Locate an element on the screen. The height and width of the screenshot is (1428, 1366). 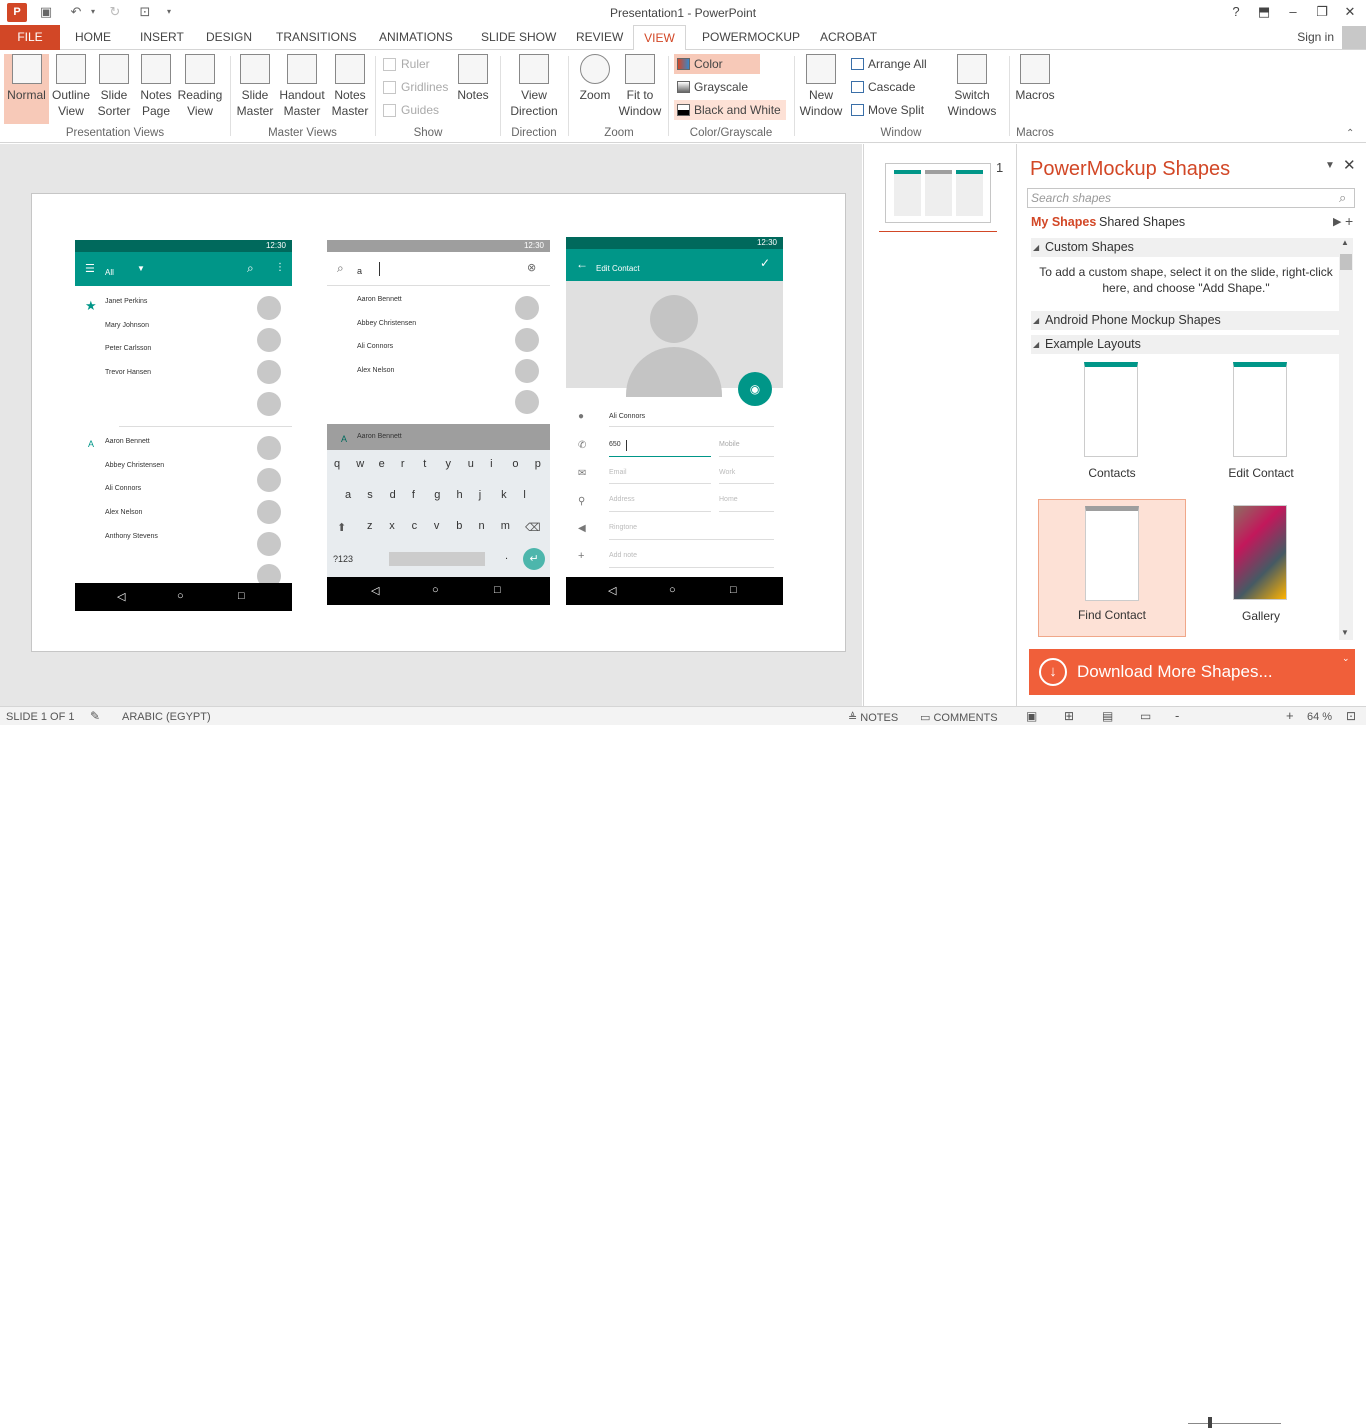
tab-transitions: TRANSITIONS is located at coordinates (316, 37).